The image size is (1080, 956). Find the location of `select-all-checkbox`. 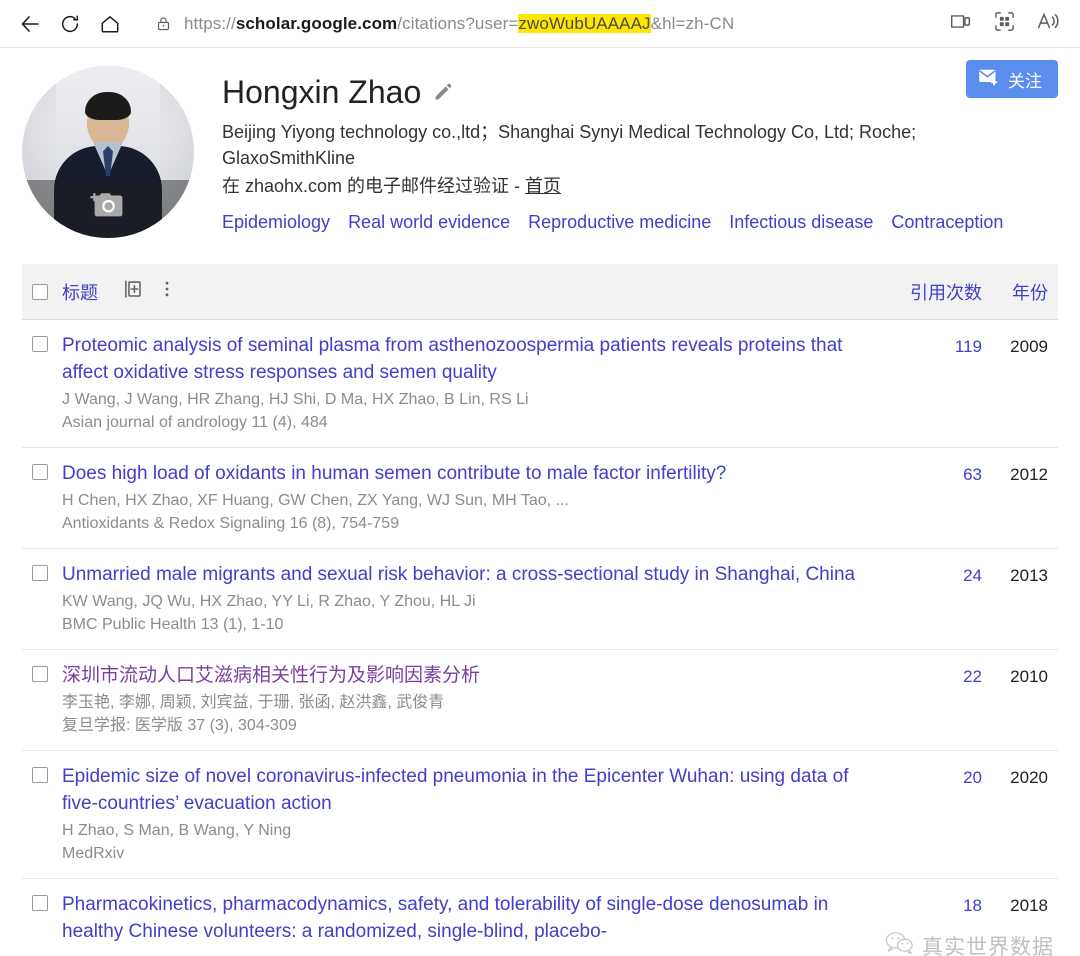

select-all-checkbox is located at coordinates (40, 291).